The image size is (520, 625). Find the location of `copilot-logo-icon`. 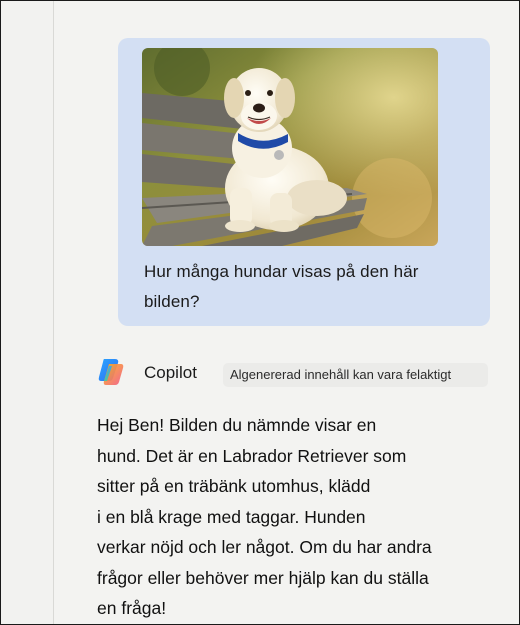

copilot-logo-icon is located at coordinates (111, 372).